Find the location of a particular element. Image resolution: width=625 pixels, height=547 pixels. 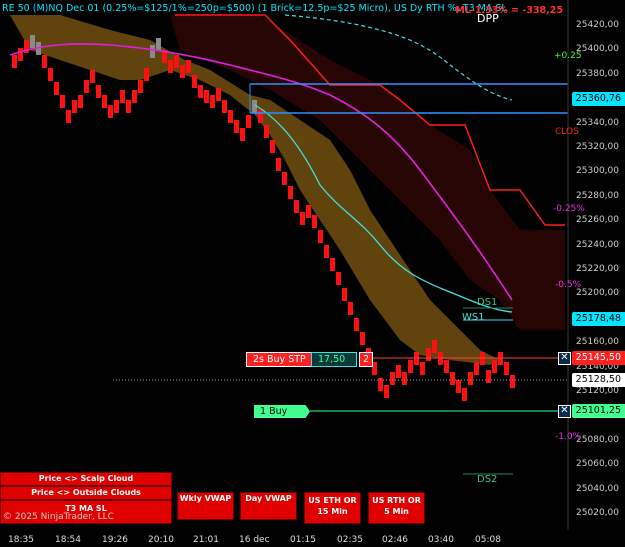

price-tag-blue-level: 25360,76 is located at coordinates (598, 99).